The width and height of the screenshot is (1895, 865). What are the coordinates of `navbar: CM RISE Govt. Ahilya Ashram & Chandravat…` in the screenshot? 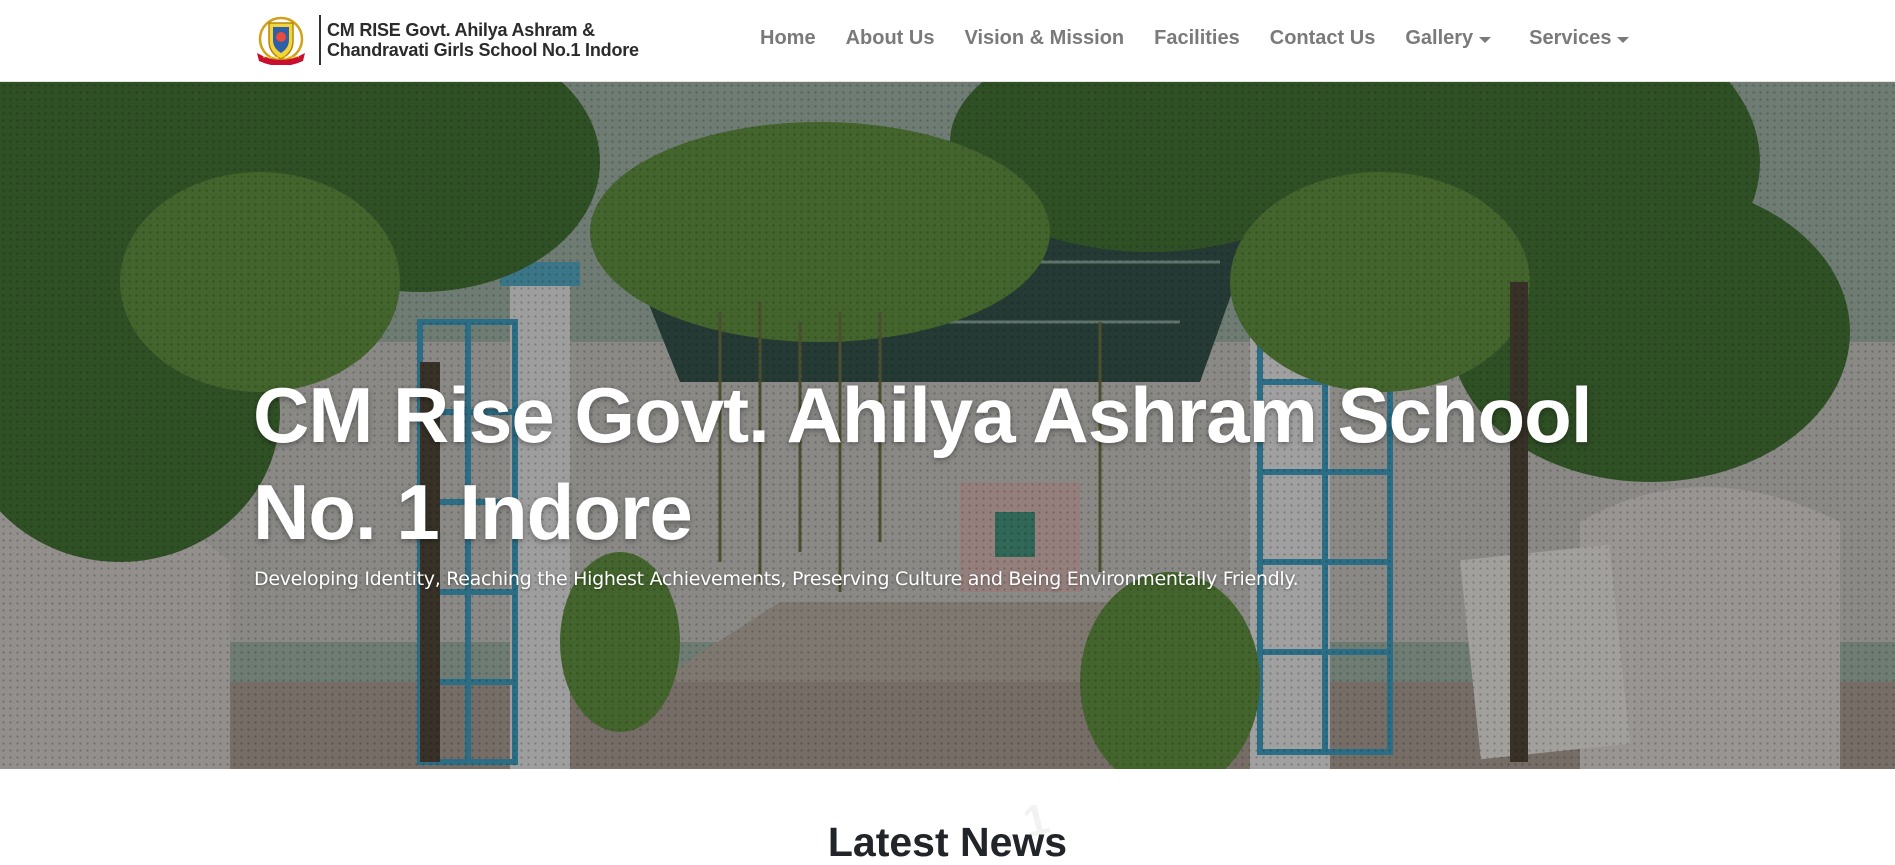 It's located at (947, 41).